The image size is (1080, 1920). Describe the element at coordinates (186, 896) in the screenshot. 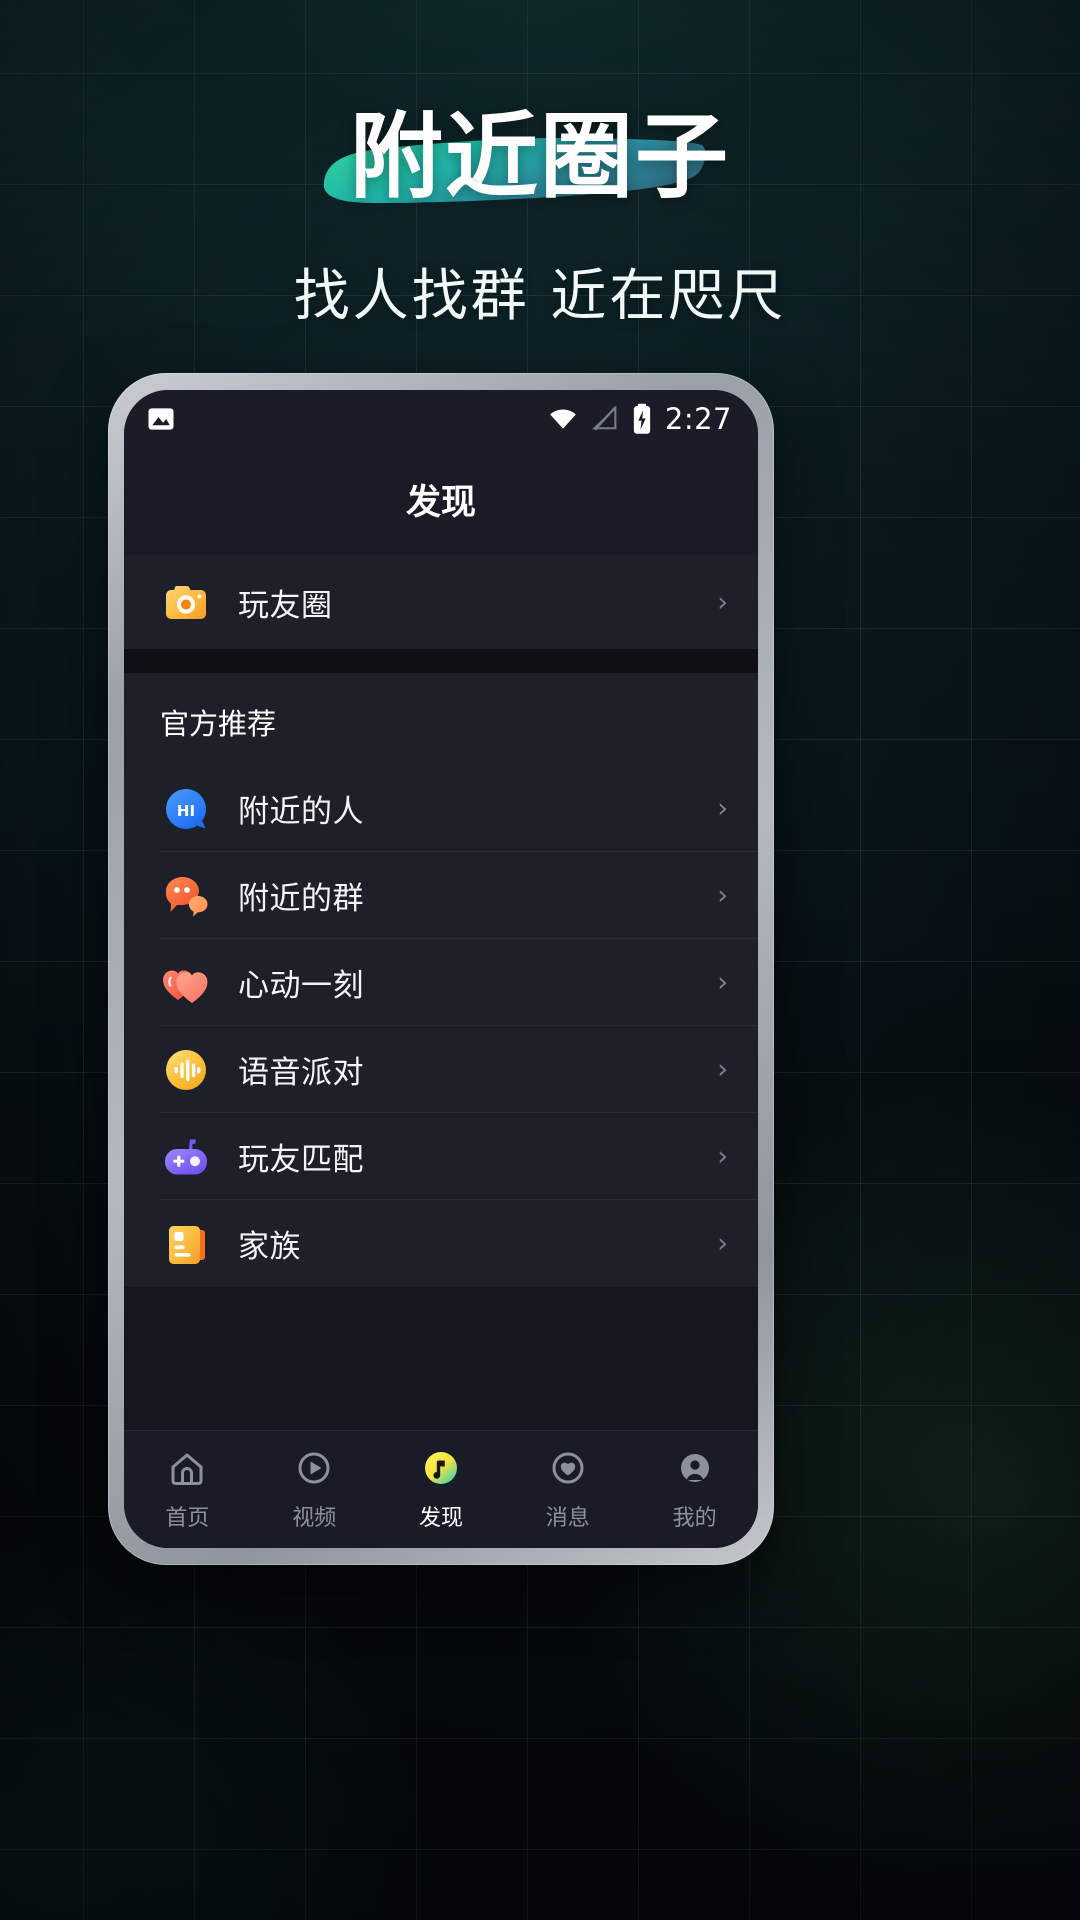

I see `chat-bubbles-icon` at that location.